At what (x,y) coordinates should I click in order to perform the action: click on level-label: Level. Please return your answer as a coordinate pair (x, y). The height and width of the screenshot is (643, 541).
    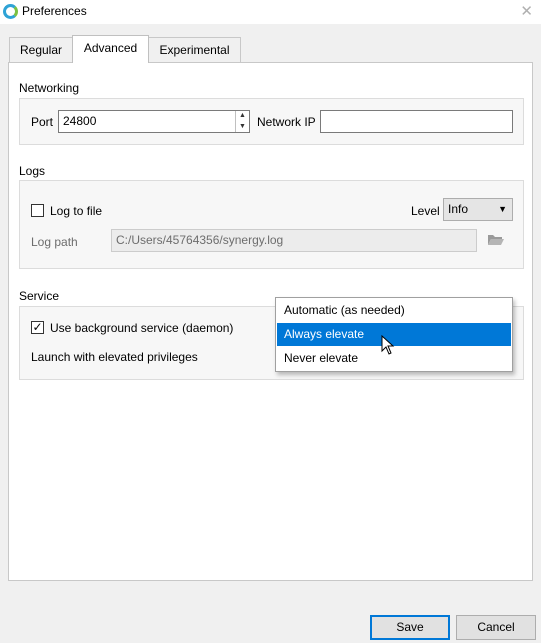
    Looking at the image, I should click on (425, 211).